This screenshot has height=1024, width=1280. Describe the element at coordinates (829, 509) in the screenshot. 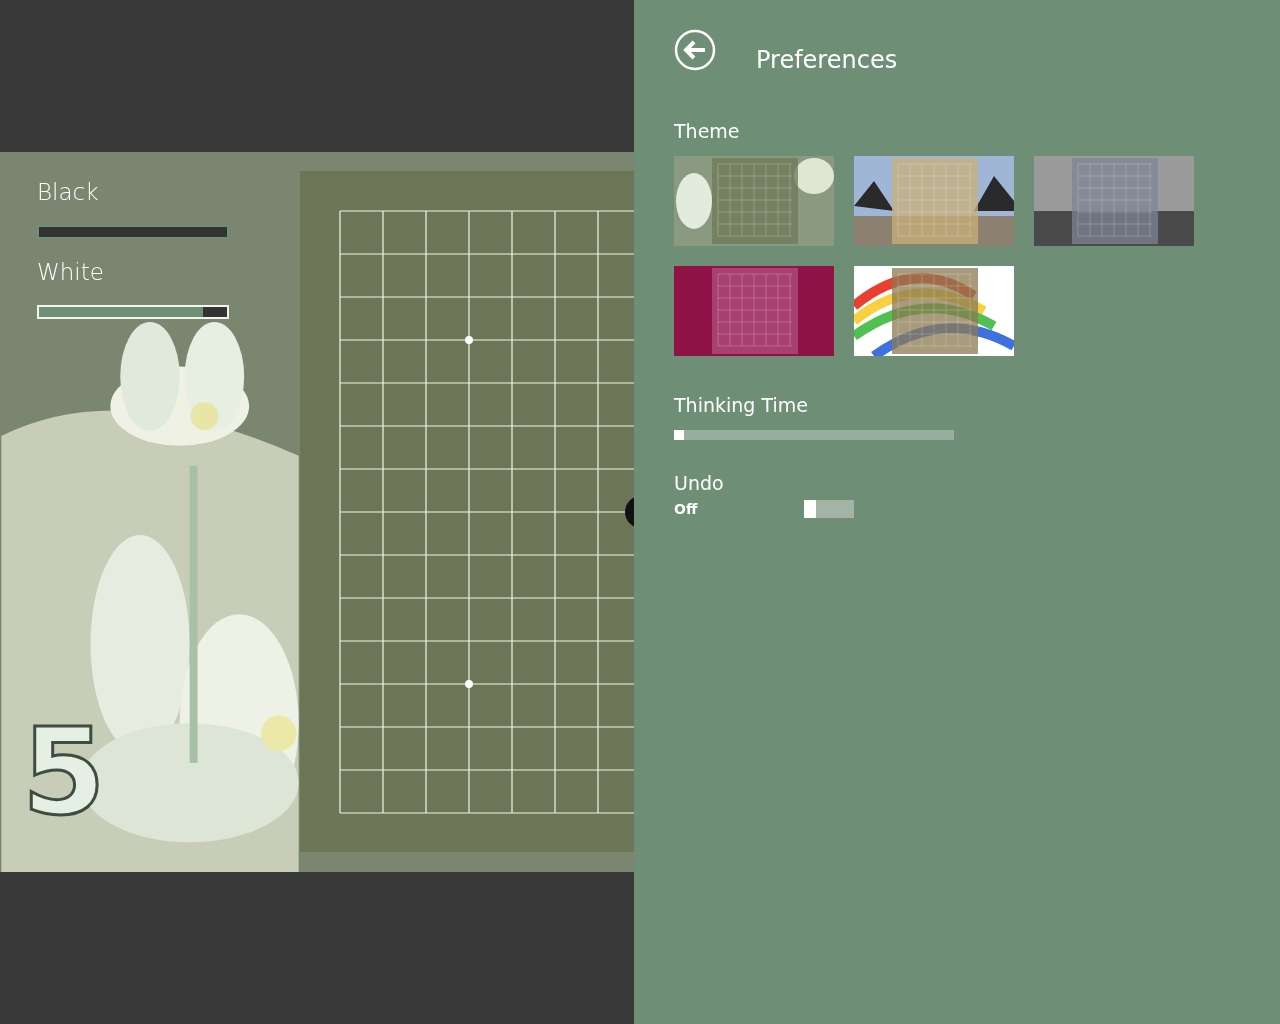

I see `undo-toggle` at that location.